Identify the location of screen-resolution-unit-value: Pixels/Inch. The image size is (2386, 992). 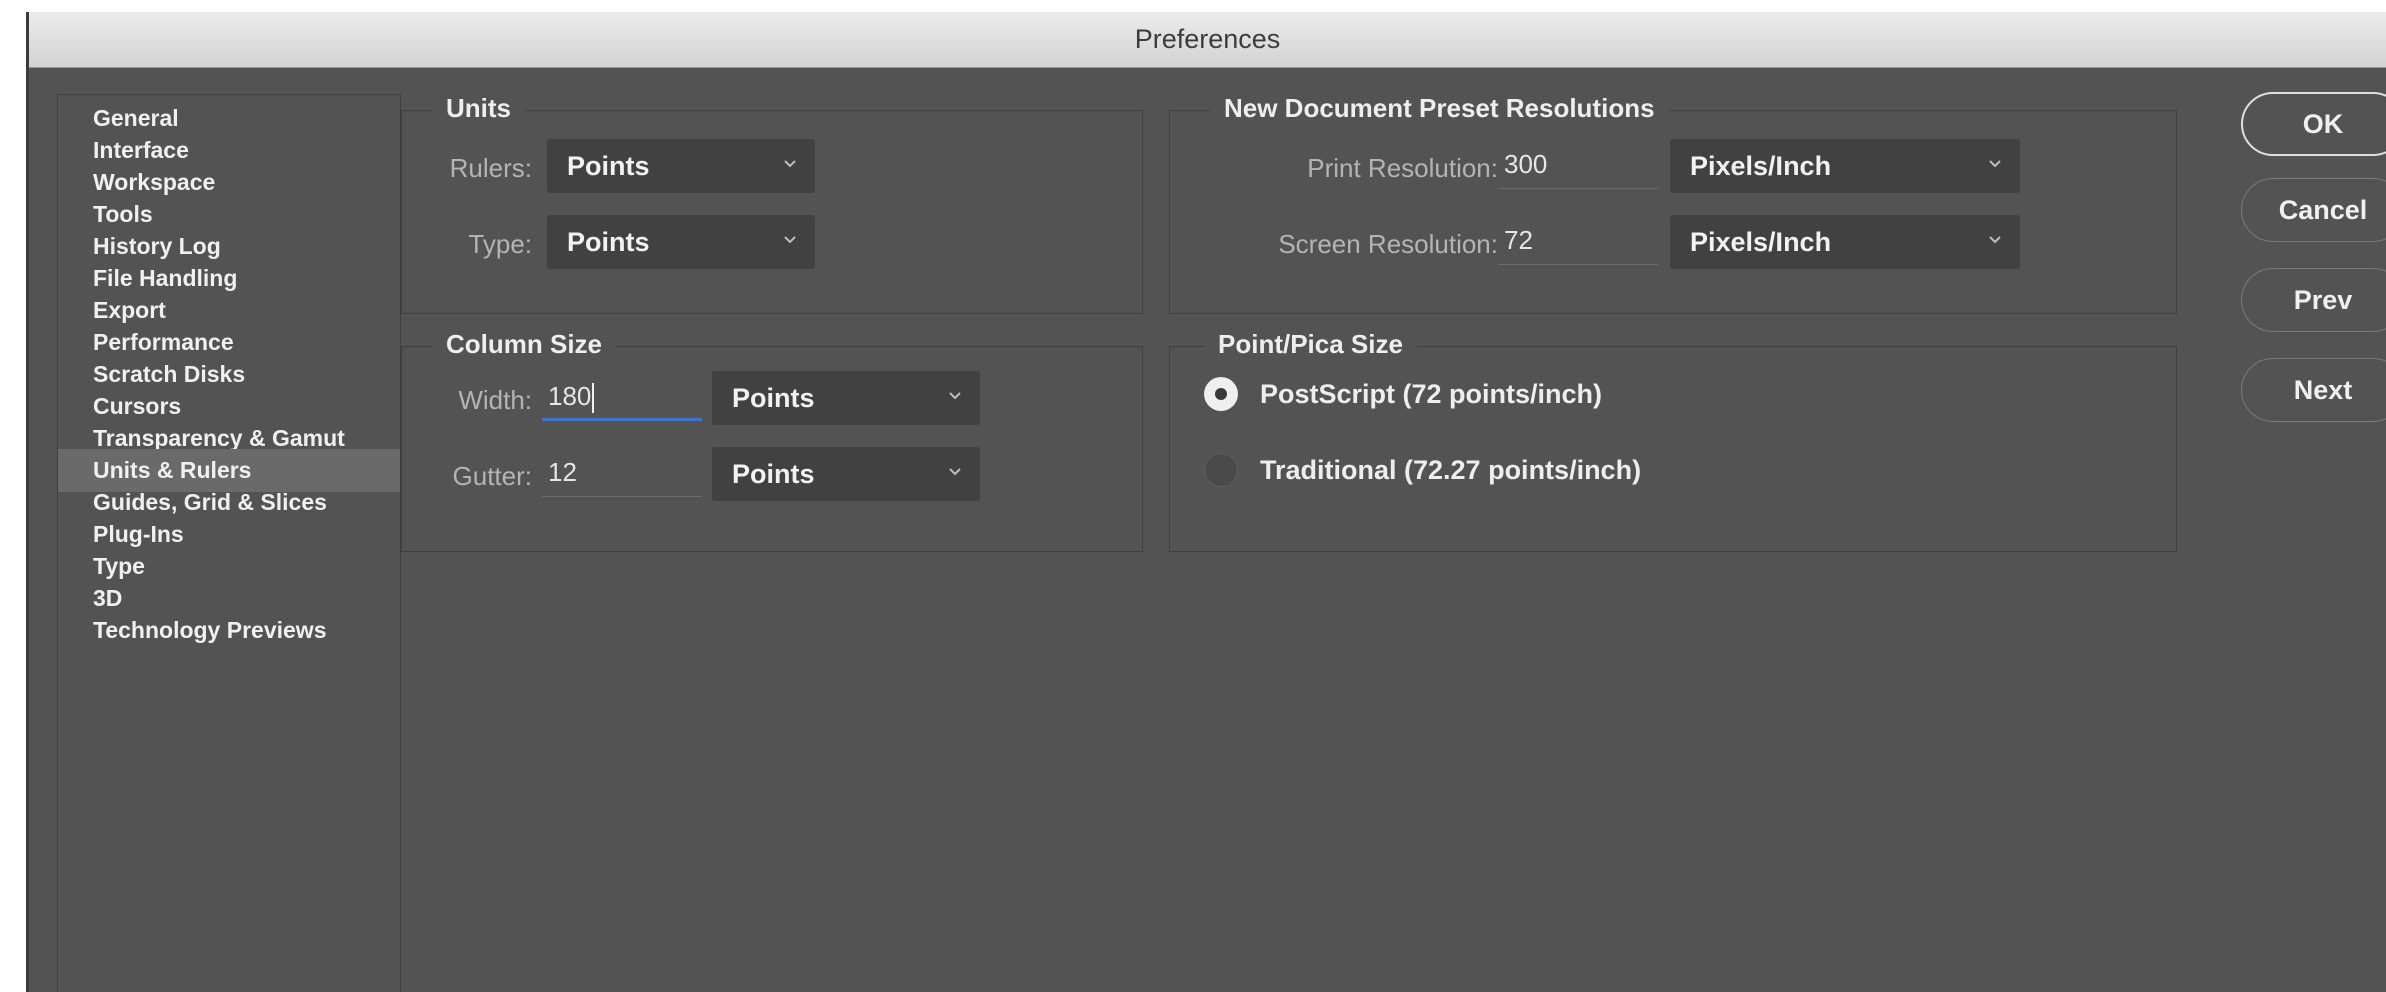
(1761, 241).